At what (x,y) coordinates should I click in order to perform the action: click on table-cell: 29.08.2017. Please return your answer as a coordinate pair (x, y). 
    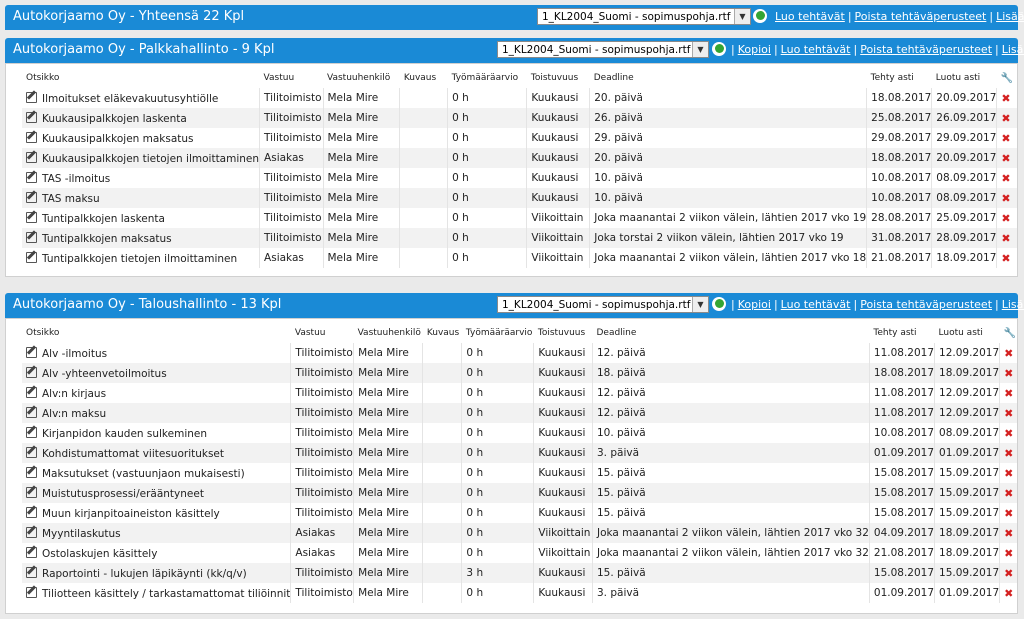
    Looking at the image, I should click on (899, 138).